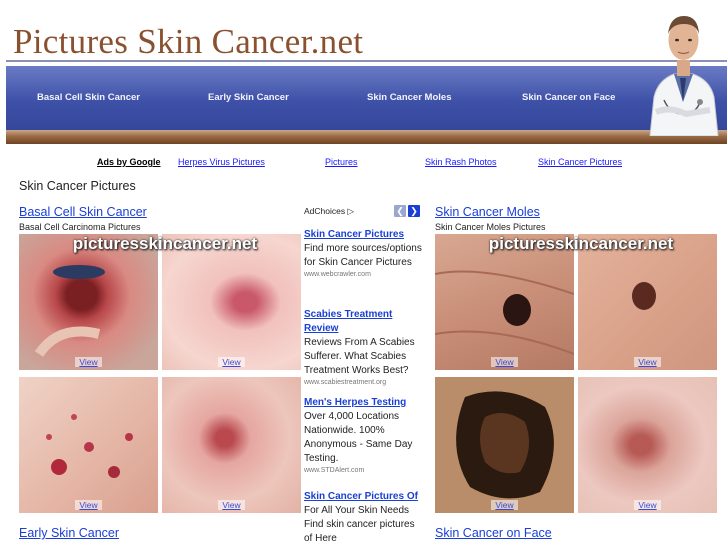 This screenshot has height=545, width=727. Describe the element at coordinates (409, 98) in the screenshot. I see `nav-skin-cancer-moles: Skin Cancer Moles` at that location.